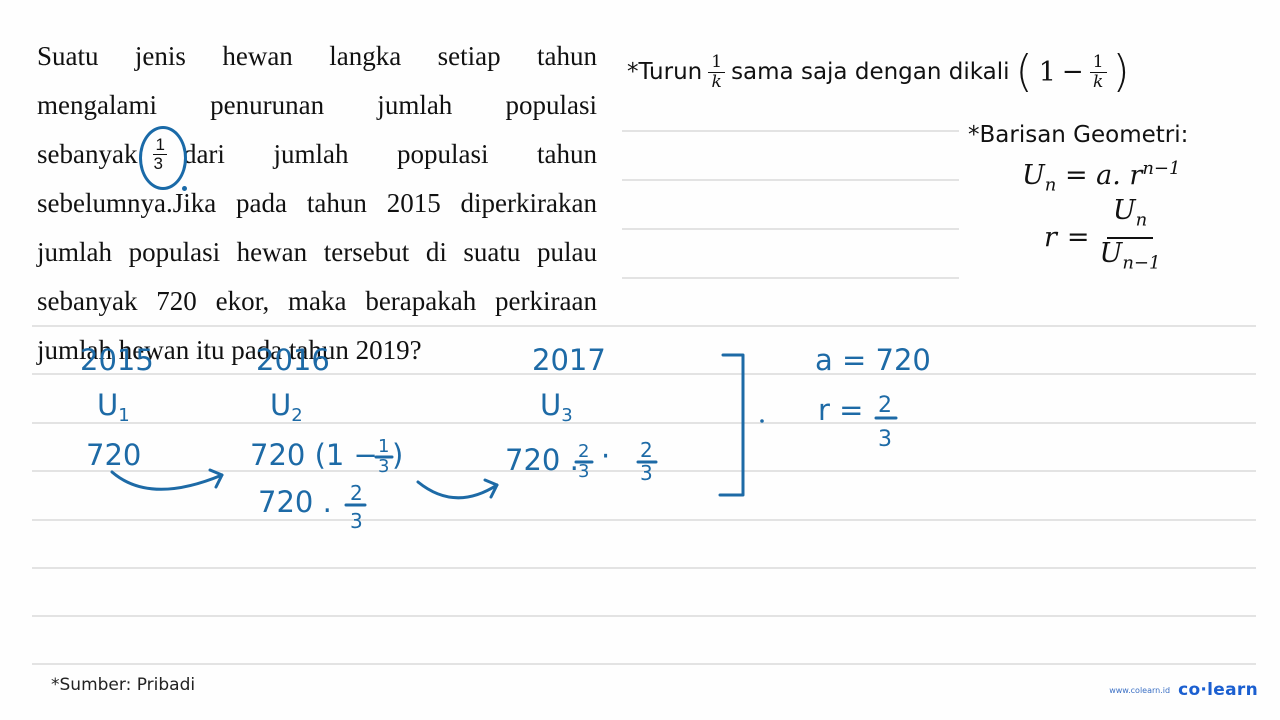 Image resolution: width=1280 pixels, height=720 pixels. Describe the element at coordinates (731, 425) in the screenshot. I see `hw-bracket` at that location.